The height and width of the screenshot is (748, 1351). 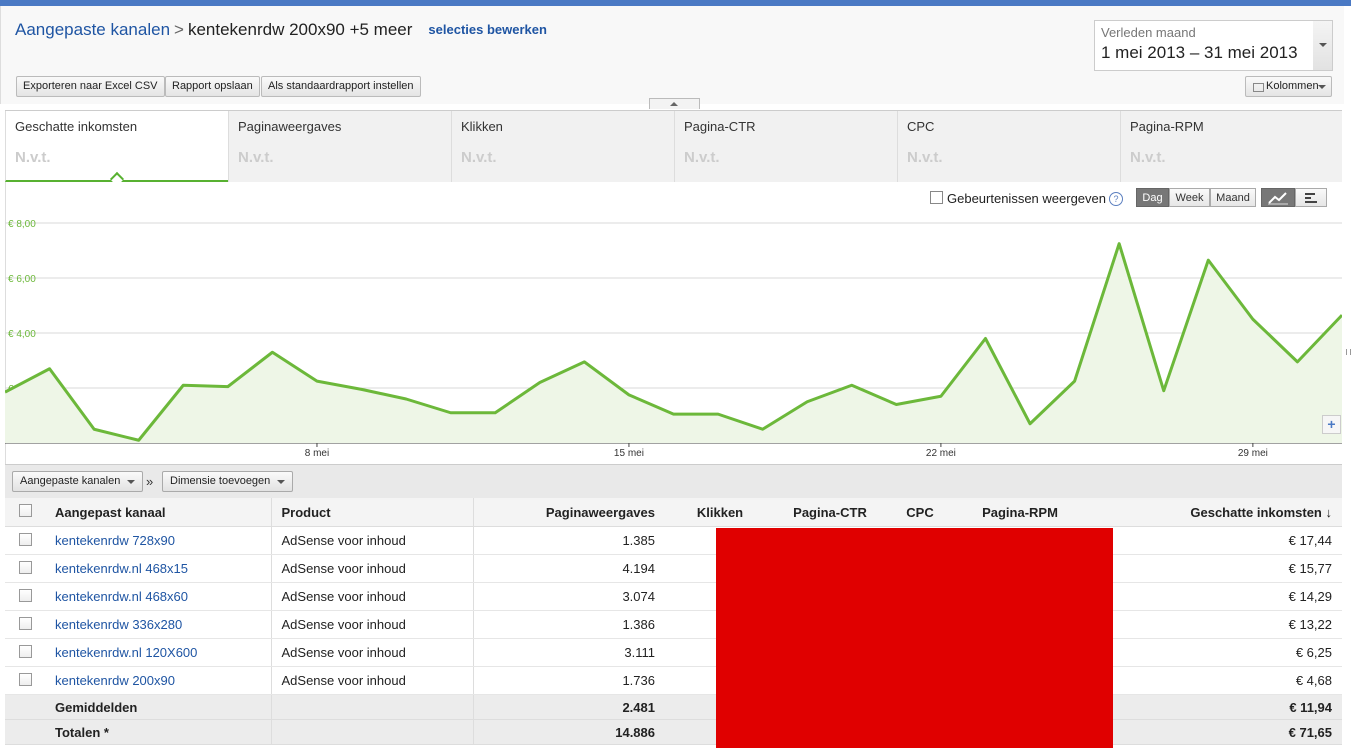 I want to click on header-earnings-label: Geschatte inkomsten, so click(x=1256, y=512).